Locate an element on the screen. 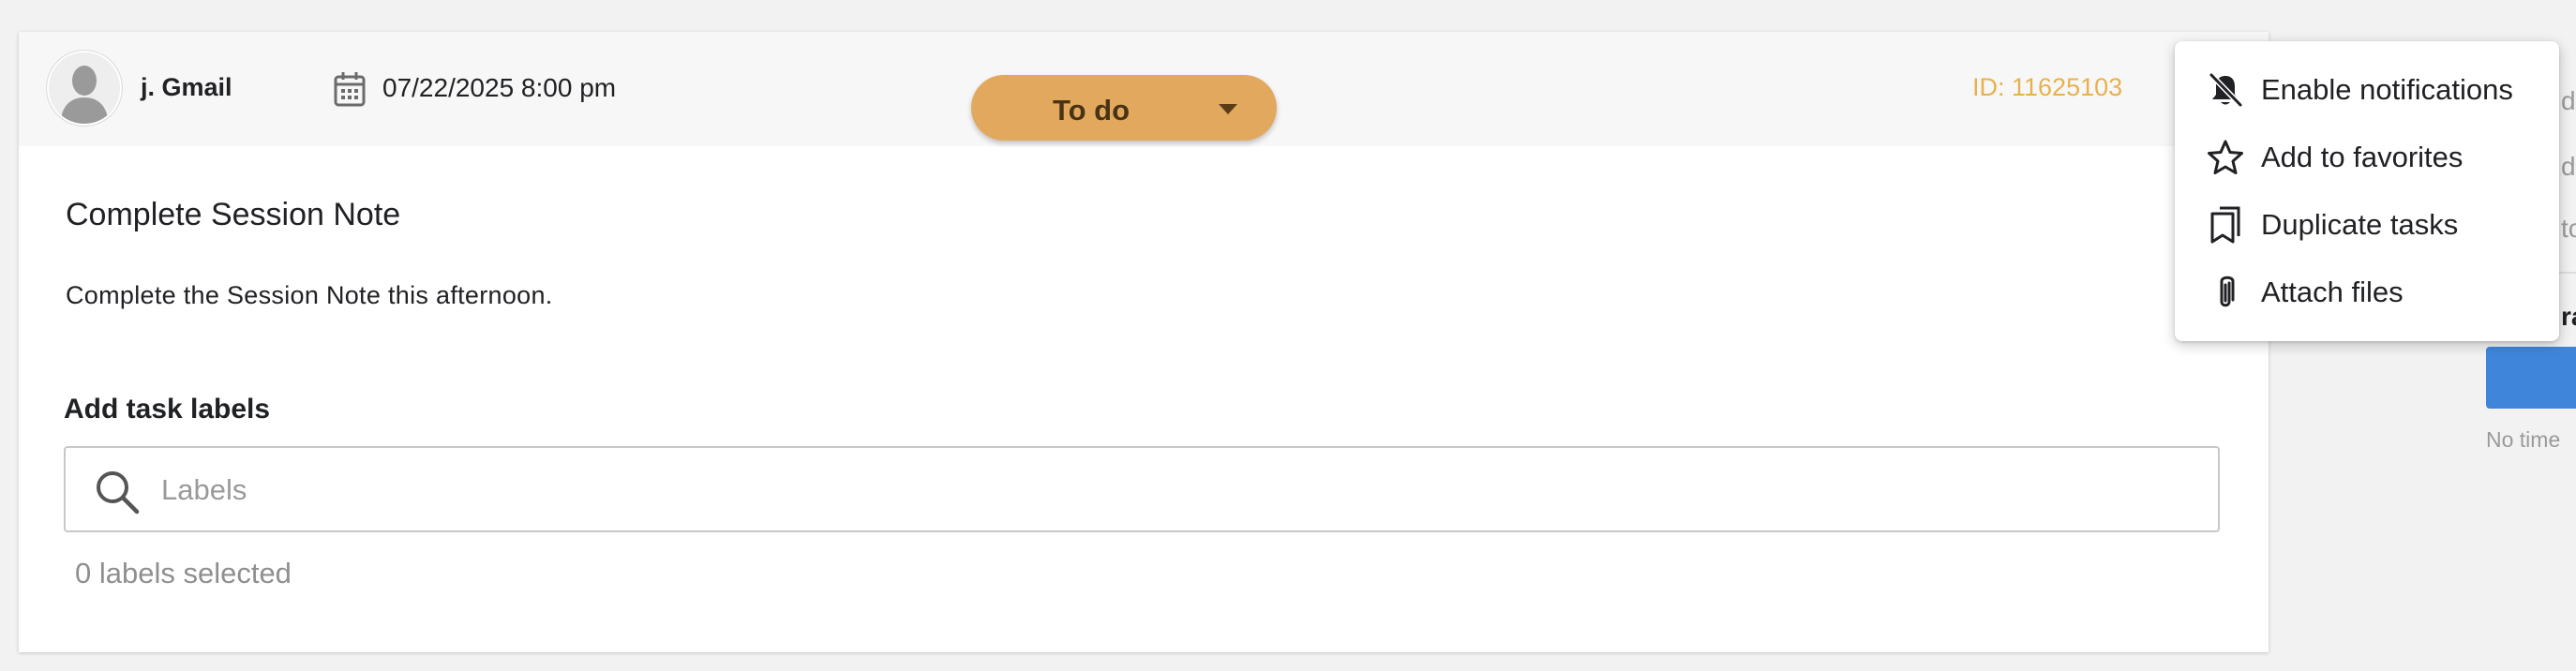 The height and width of the screenshot is (671, 2576). menu-item-add-to-favorites: Add to favorites is located at coordinates (2367, 155).